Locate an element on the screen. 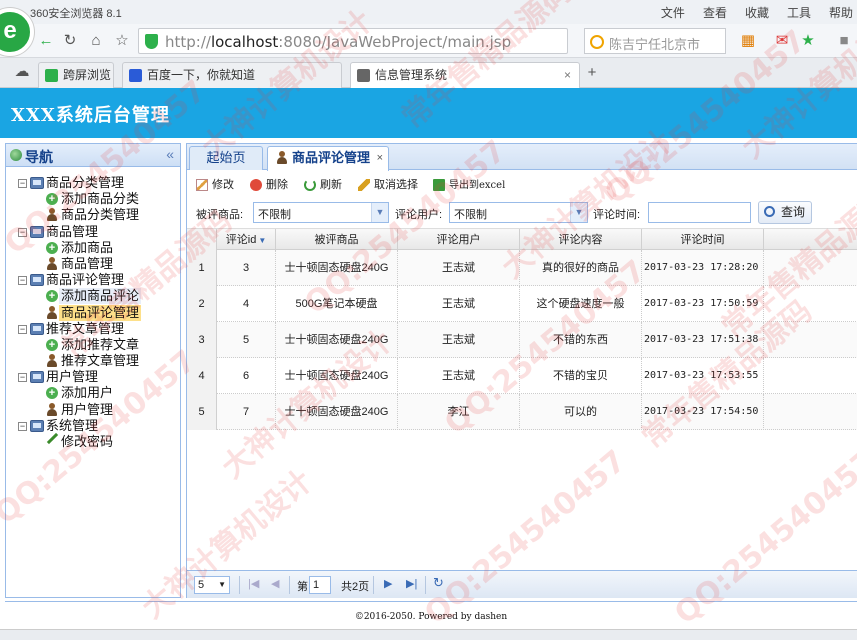 Image resolution: width=857 pixels, height=640 pixels. home-icon: ⌂ is located at coordinates (96, 41).